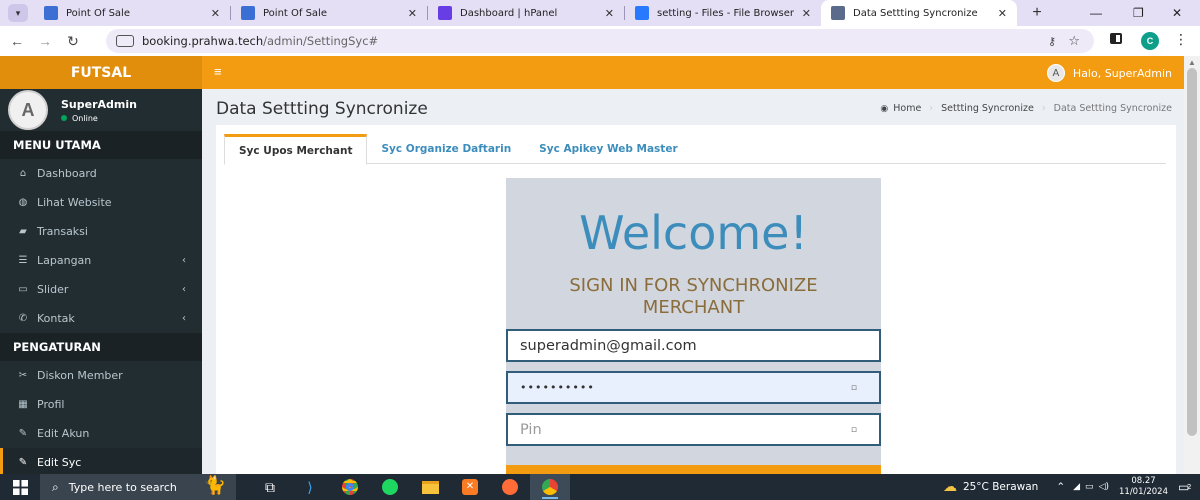 This screenshot has width=1200, height=500. I want to click on breadcrumb-home: Home, so click(907, 108).